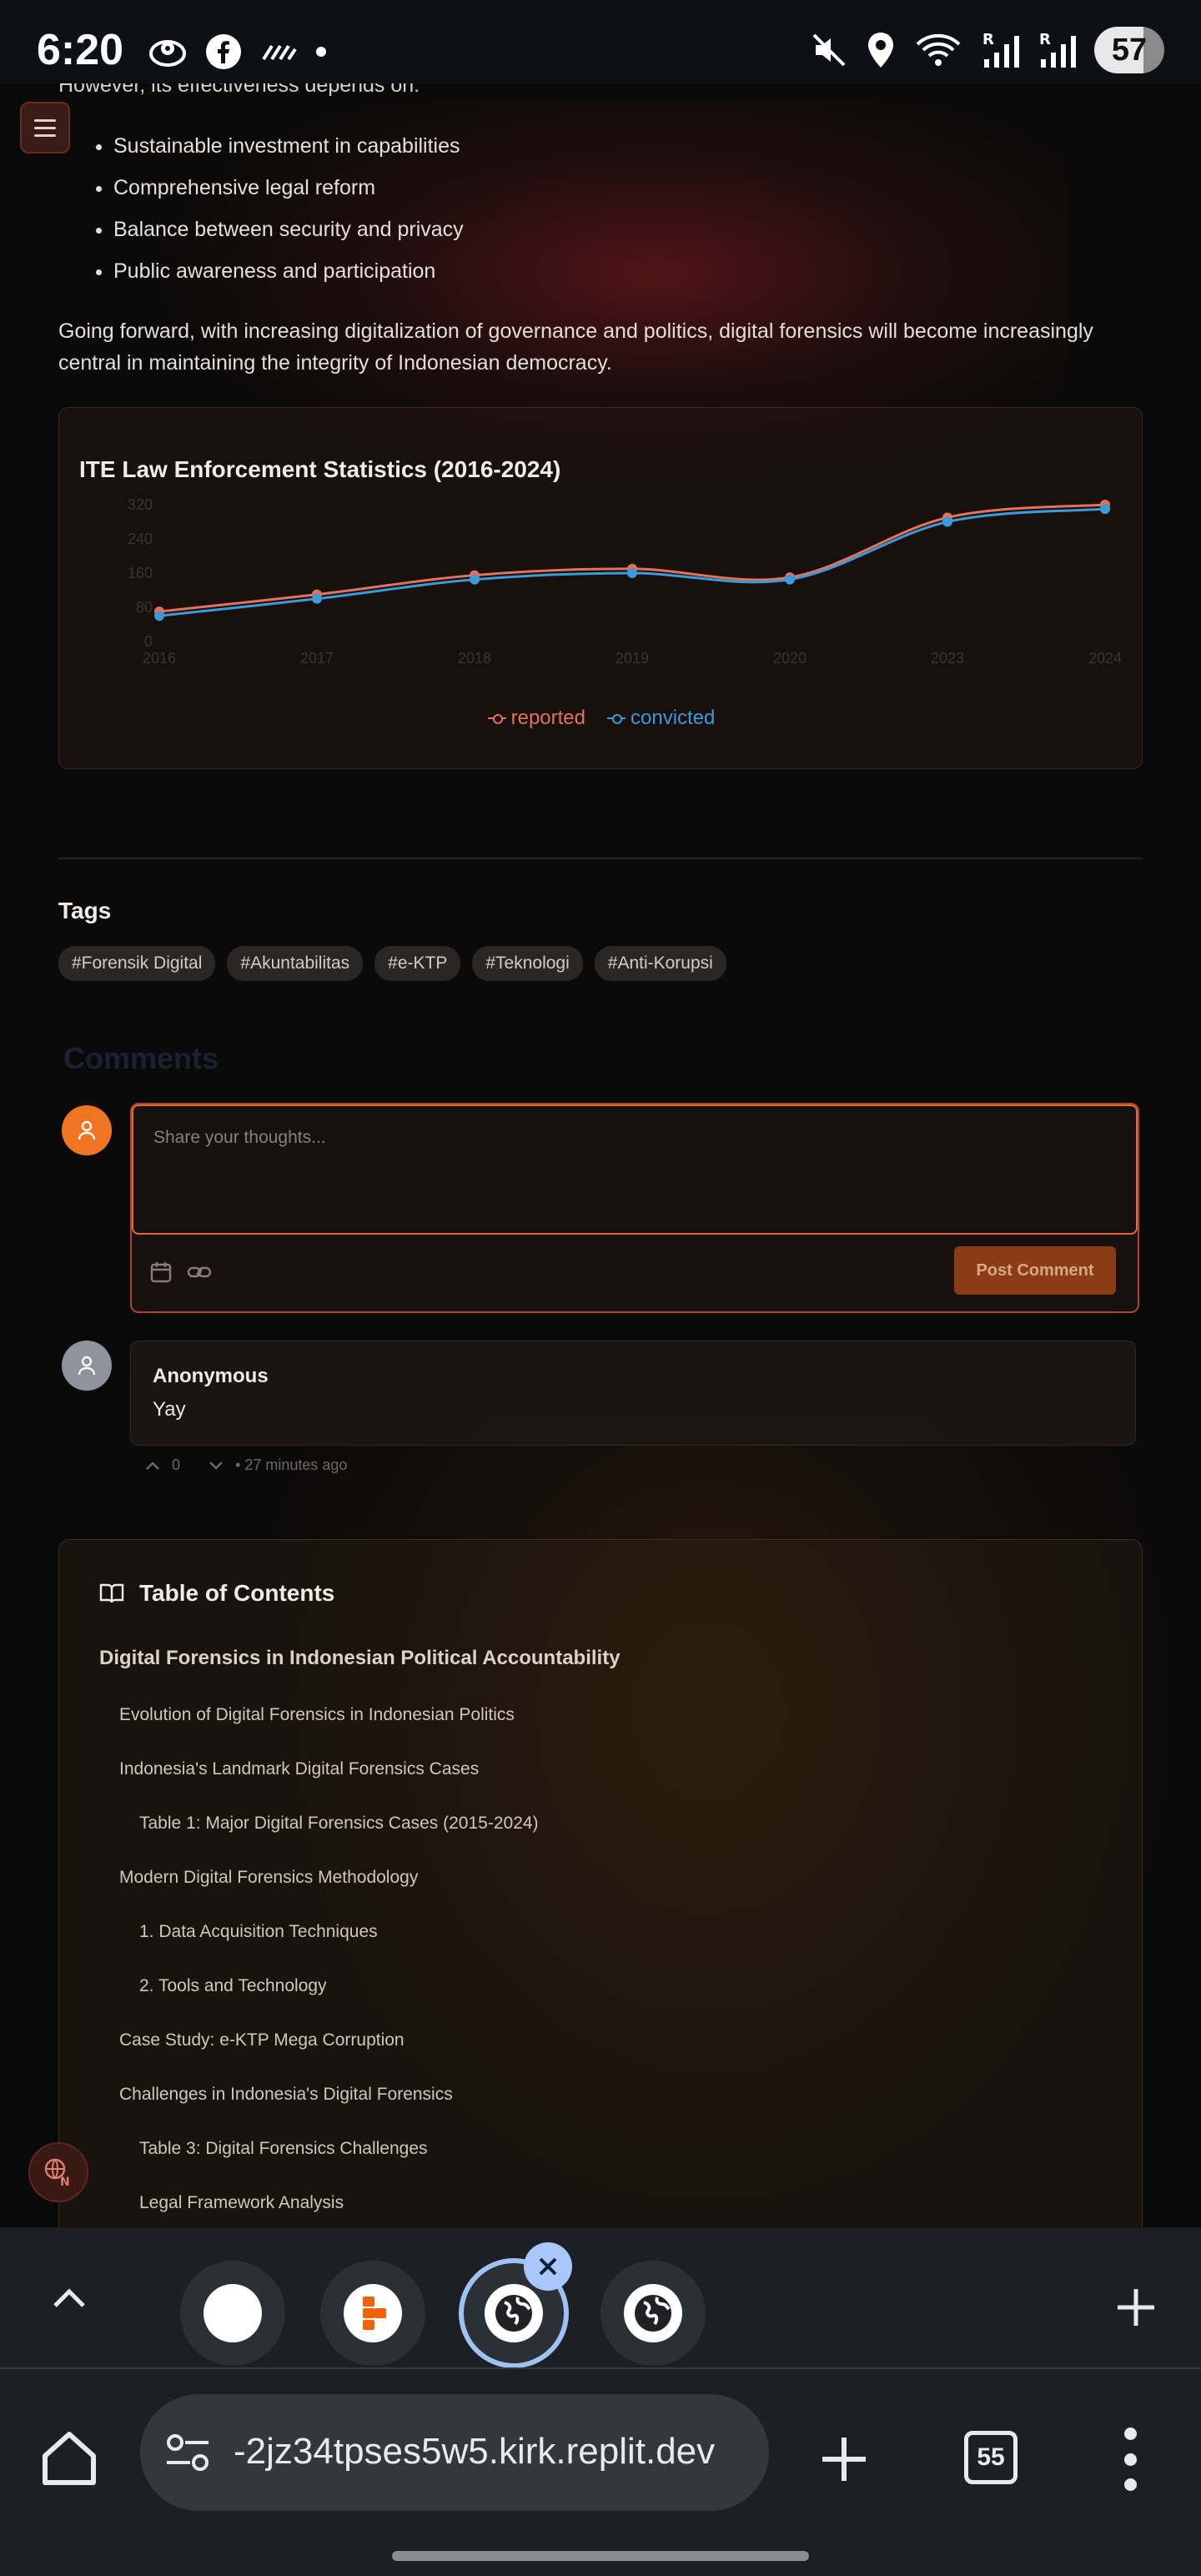 The height and width of the screenshot is (2576, 1201). What do you see at coordinates (289, 196) in the screenshot?
I see `list-item: Comprehensive legal reform` at bounding box center [289, 196].